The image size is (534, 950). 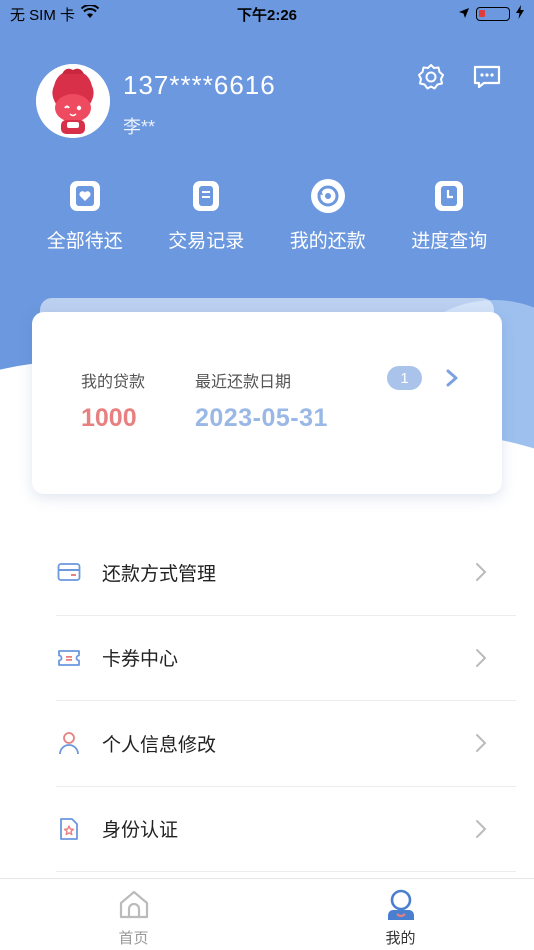 What do you see at coordinates (487, 77) in the screenshot?
I see `message-bubble-icon` at bounding box center [487, 77].